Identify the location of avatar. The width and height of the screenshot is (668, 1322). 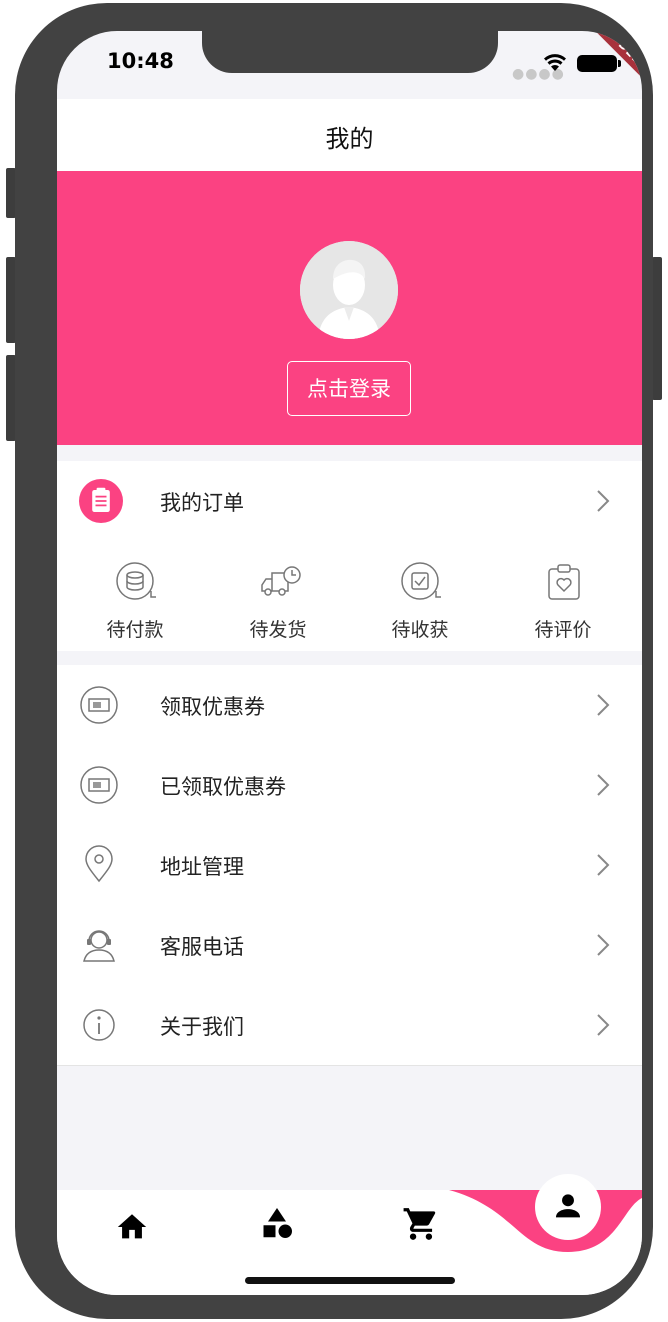
(349, 290).